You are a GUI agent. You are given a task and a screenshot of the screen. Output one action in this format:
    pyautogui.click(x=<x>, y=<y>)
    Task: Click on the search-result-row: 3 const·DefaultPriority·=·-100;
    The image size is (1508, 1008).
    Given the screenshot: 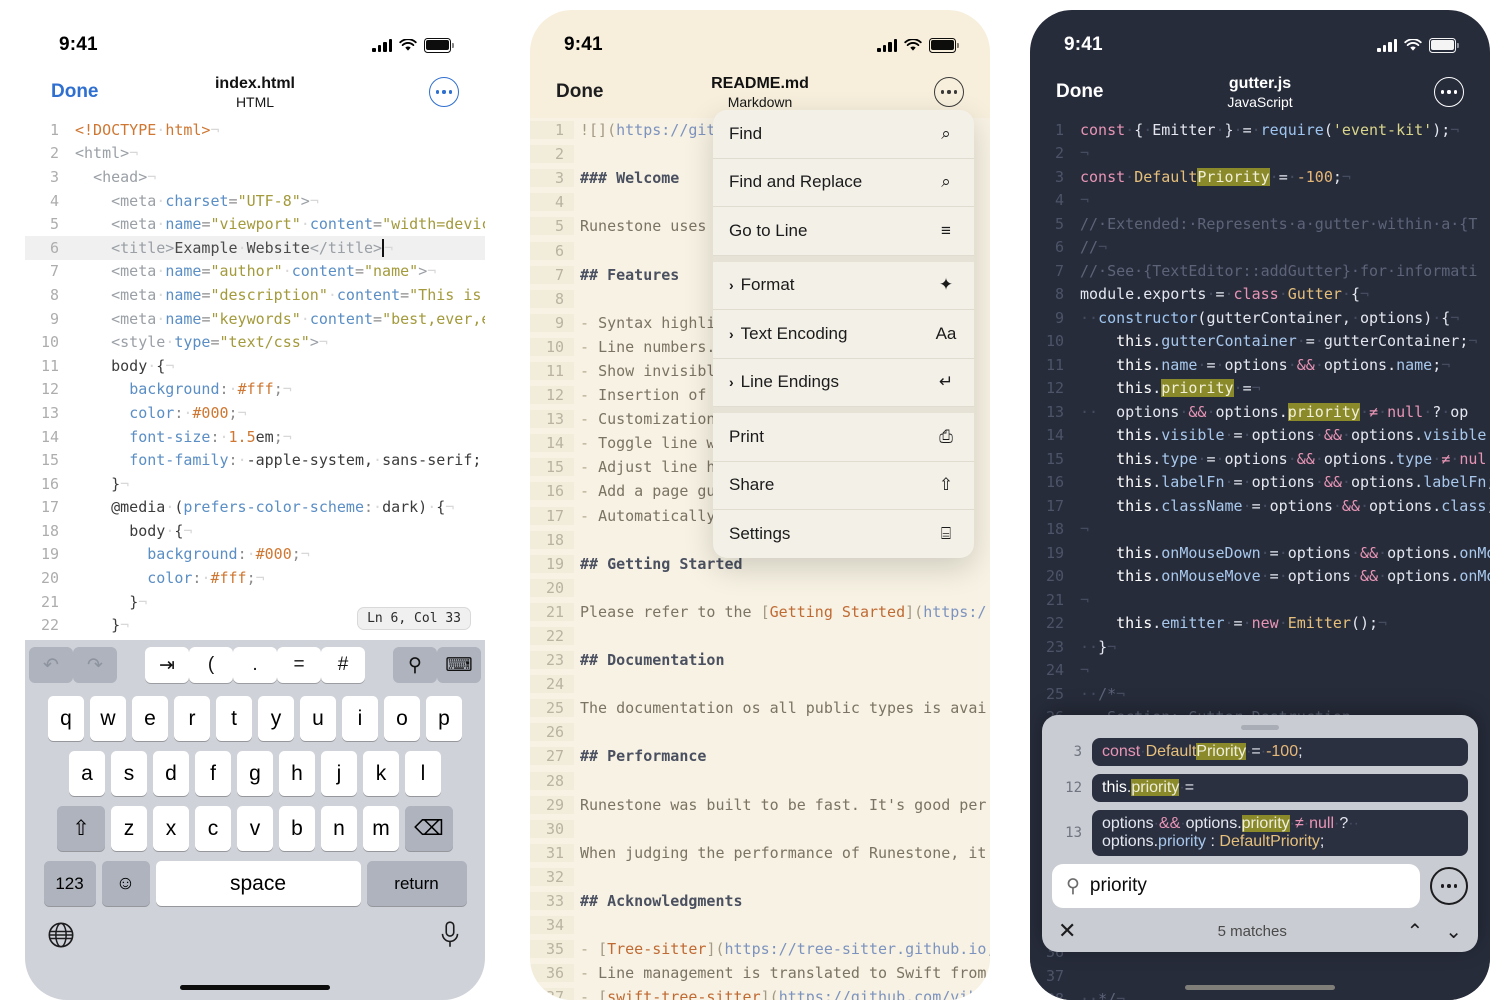 What is the action you would take?
    pyautogui.click(x=1260, y=752)
    